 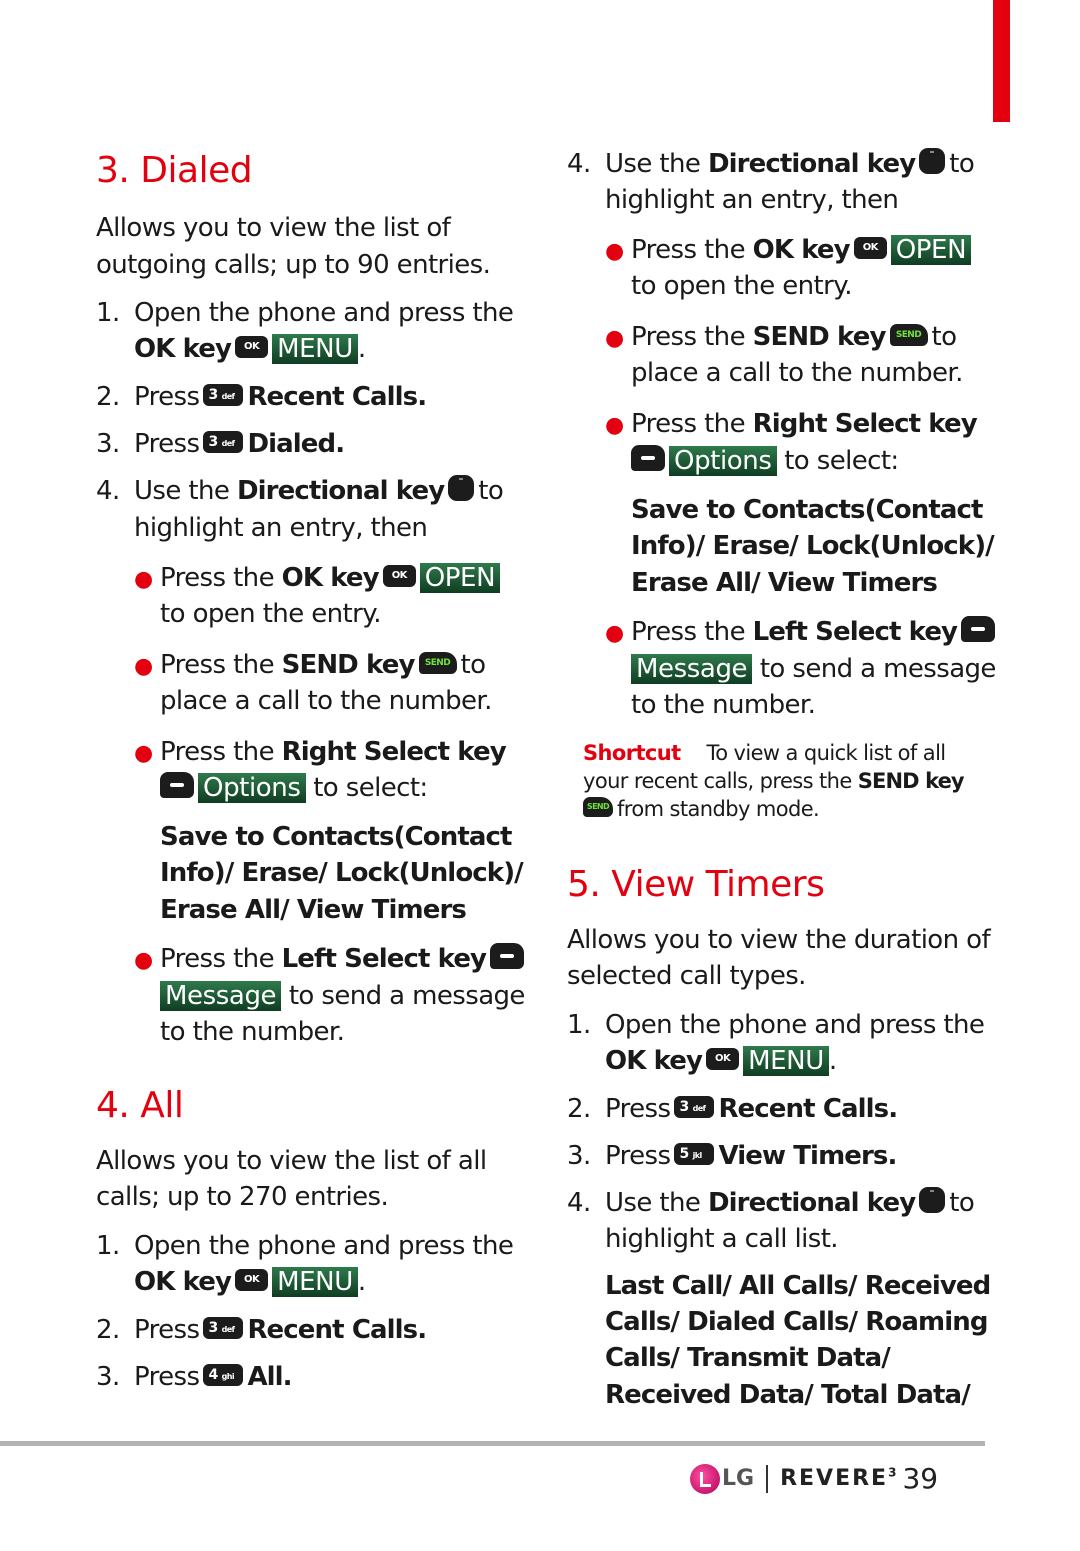 I want to click on cont-options-line2: Info)/ Erase/ Lock(Unlock)/, so click(x=813, y=546).